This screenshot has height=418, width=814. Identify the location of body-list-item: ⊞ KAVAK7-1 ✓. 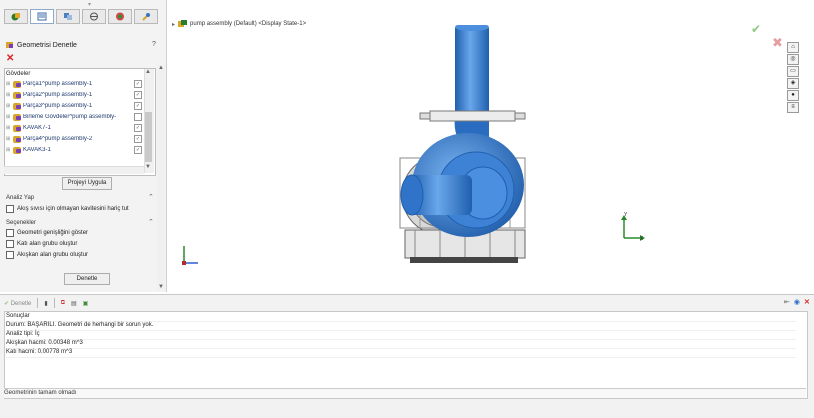
(74, 128).